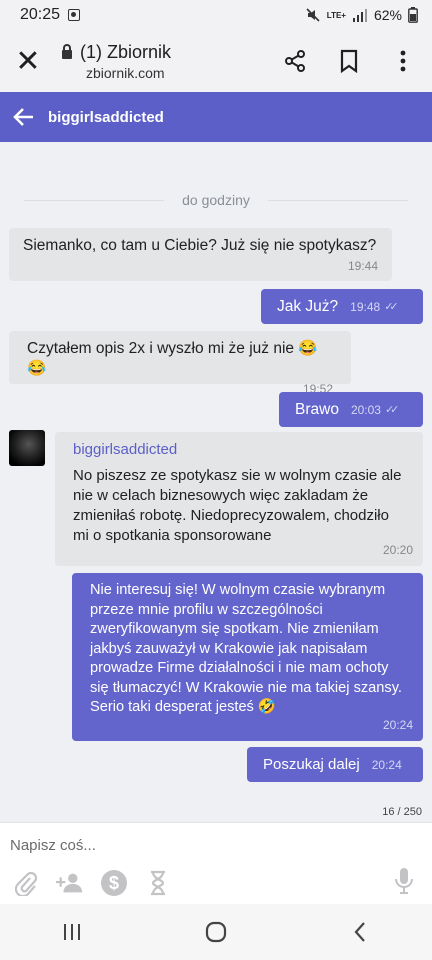 The image size is (432, 960). What do you see at coordinates (360, 932) in the screenshot?
I see `nav-back-icon` at bounding box center [360, 932].